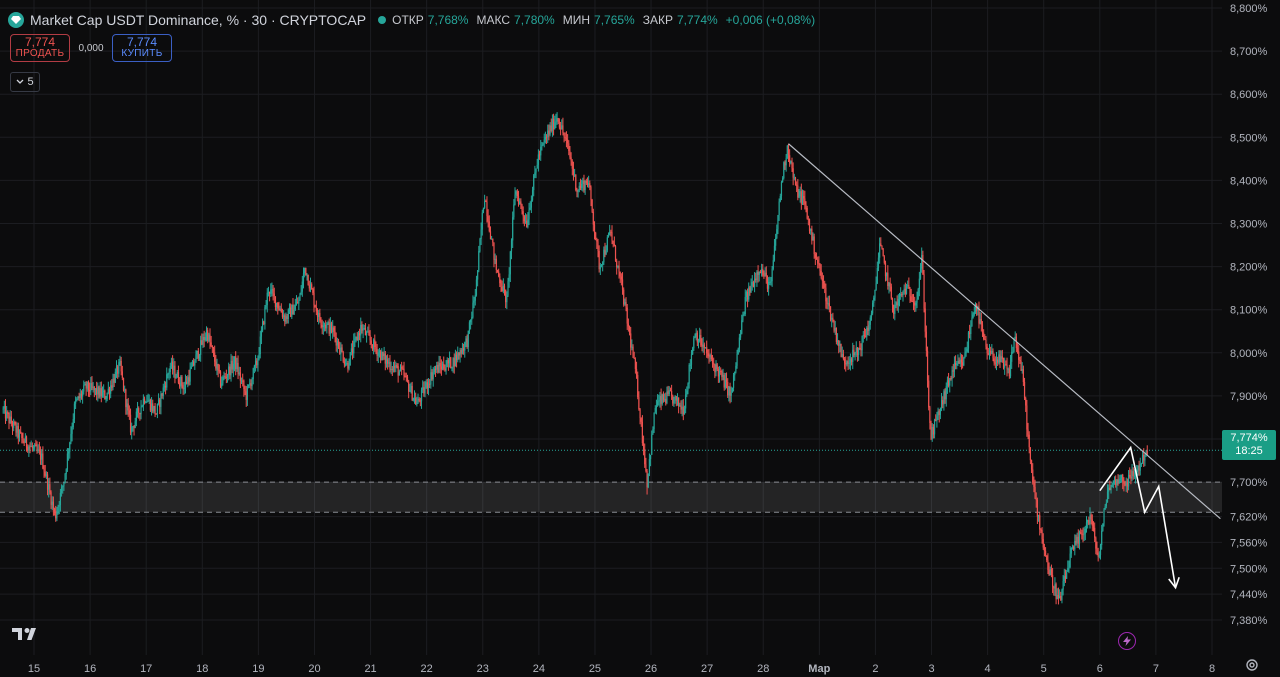 Image resolution: width=1280 pixels, height=677 pixels. I want to click on x-tick-label: 18, so click(202, 669).